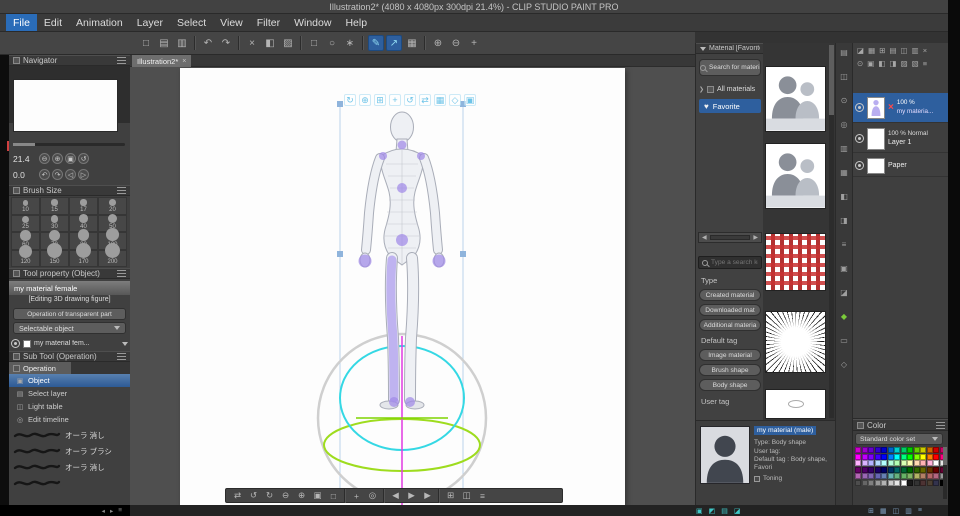  What do you see at coordinates (730, 106) in the screenshot?
I see `favorite-item: ♥ Favorite` at bounding box center [730, 106].